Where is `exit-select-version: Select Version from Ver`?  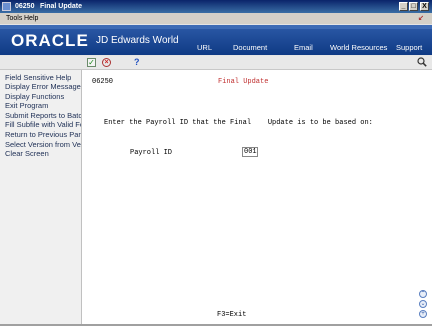
exit-select-version: Select Version from Ver is located at coordinates (43, 144).